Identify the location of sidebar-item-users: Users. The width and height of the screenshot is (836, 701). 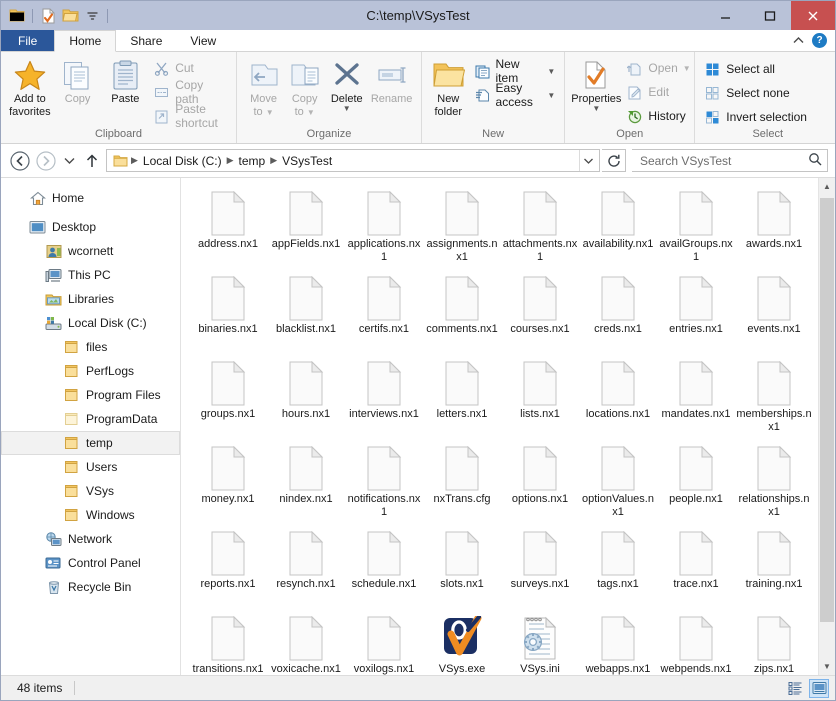
(90, 467).